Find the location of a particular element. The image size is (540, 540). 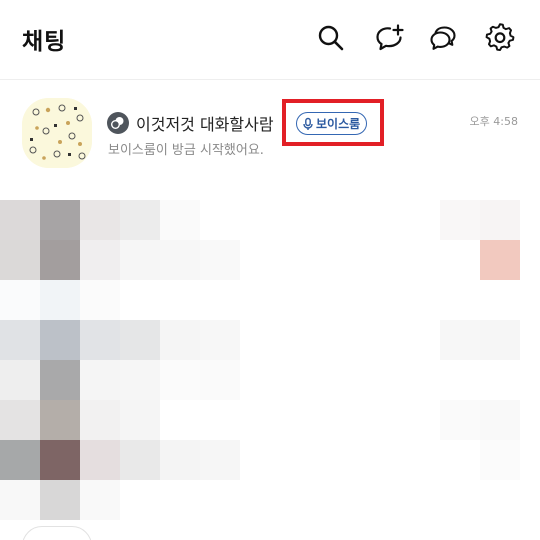

search-icon is located at coordinates (331, 38).